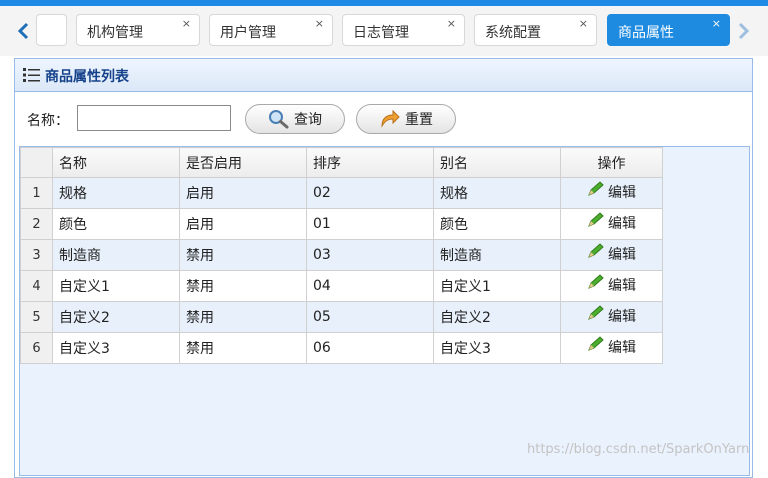  I want to click on cell-order: 01, so click(370, 224).